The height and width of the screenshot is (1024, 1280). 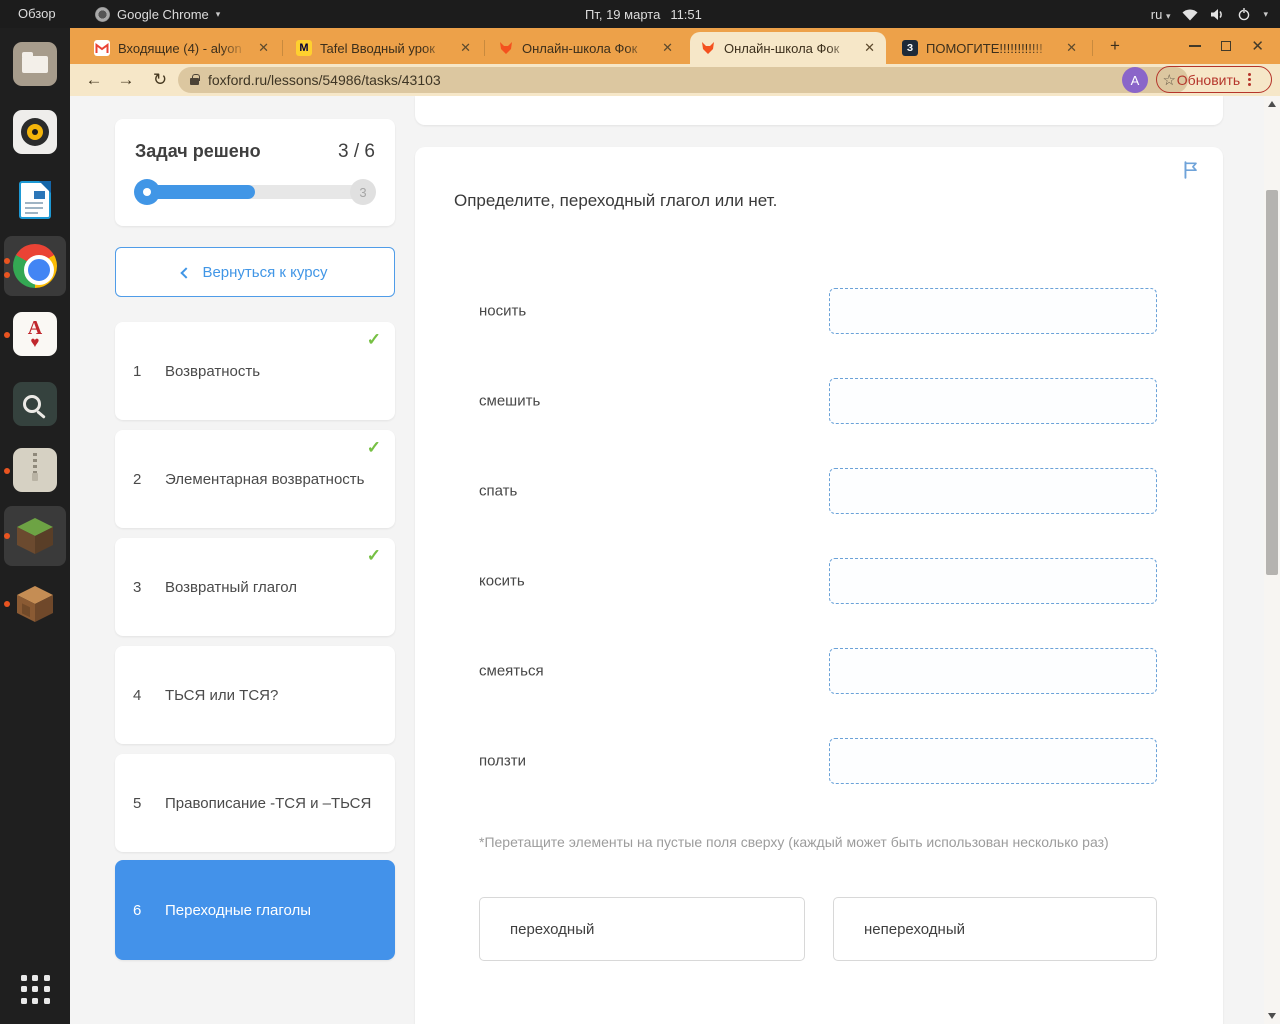 What do you see at coordinates (35, 536) in the screenshot?
I see `dock-minecraft-icon` at bounding box center [35, 536].